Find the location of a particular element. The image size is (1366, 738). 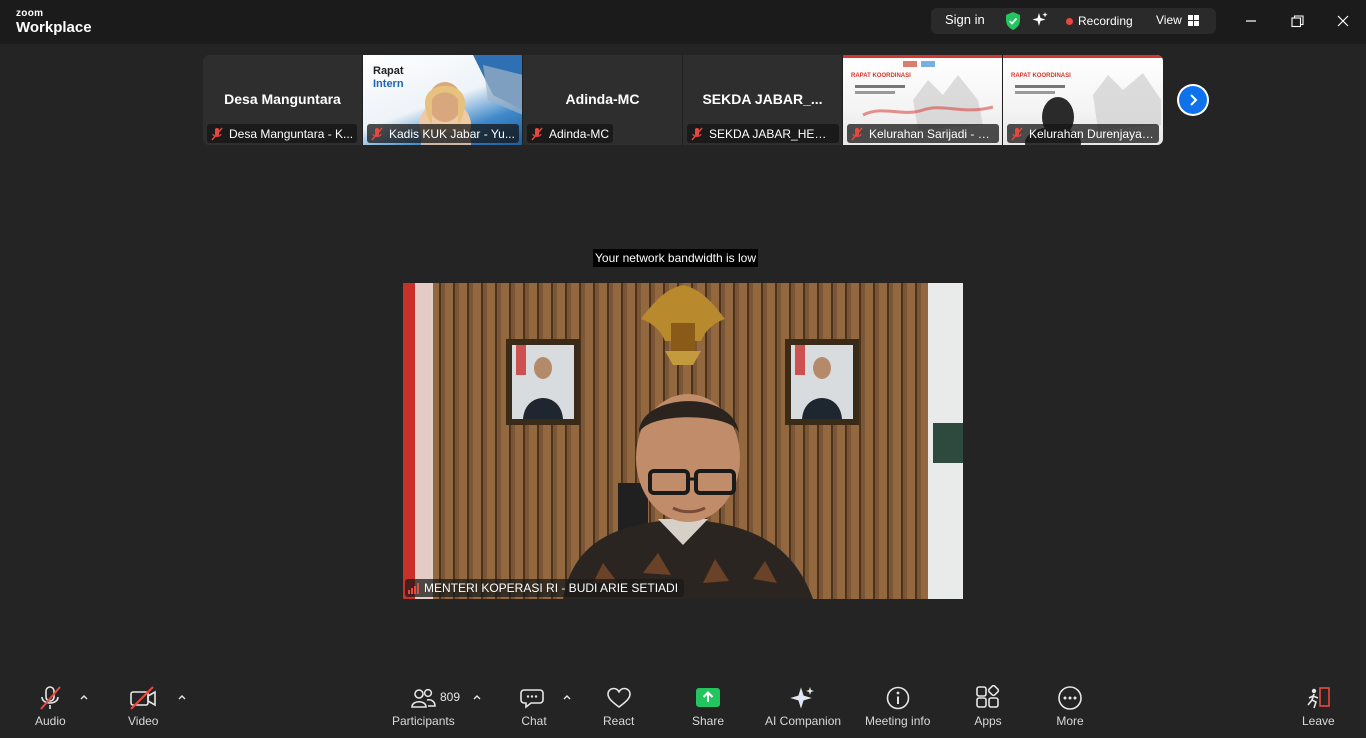

signal-strength-icon is located at coordinates (413, 588).